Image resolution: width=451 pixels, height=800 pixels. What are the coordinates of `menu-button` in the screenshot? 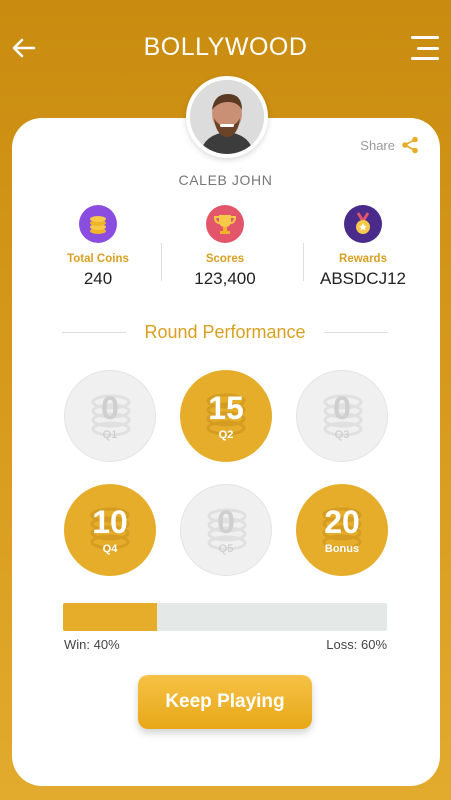 It's located at (424, 48).